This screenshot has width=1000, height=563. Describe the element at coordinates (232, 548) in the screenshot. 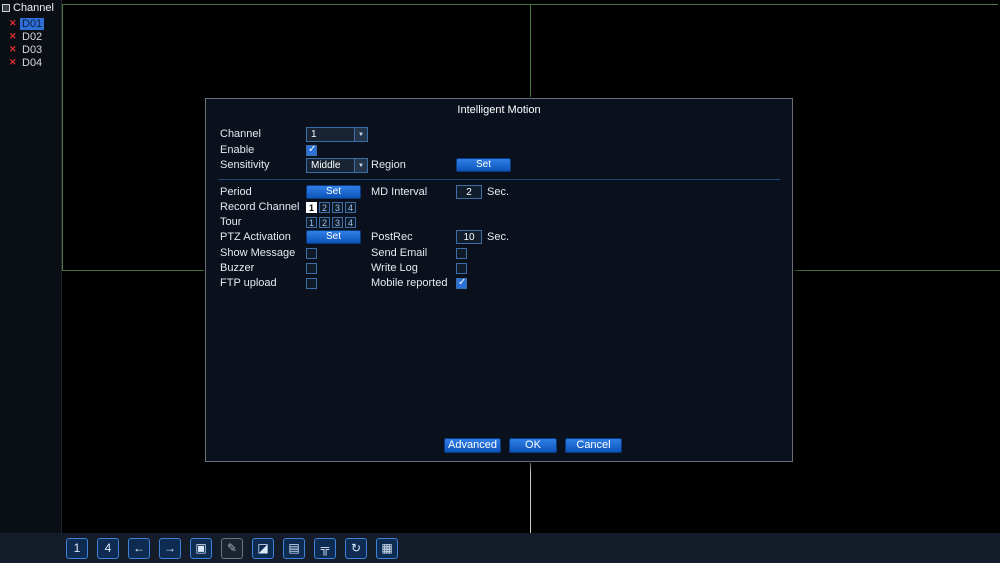

I see `ptz-control-icon: ✎` at that location.